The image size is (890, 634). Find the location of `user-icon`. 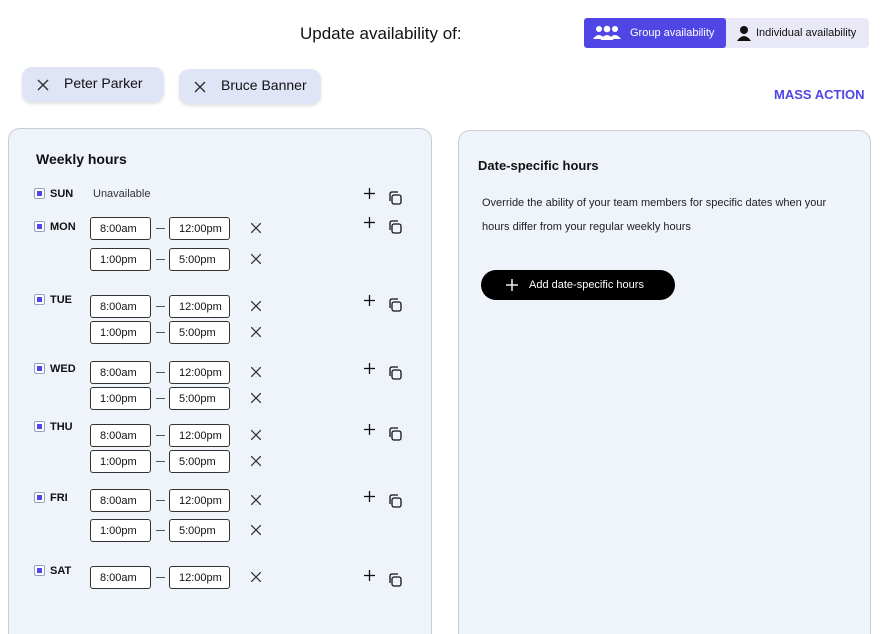

user-icon is located at coordinates (744, 33).